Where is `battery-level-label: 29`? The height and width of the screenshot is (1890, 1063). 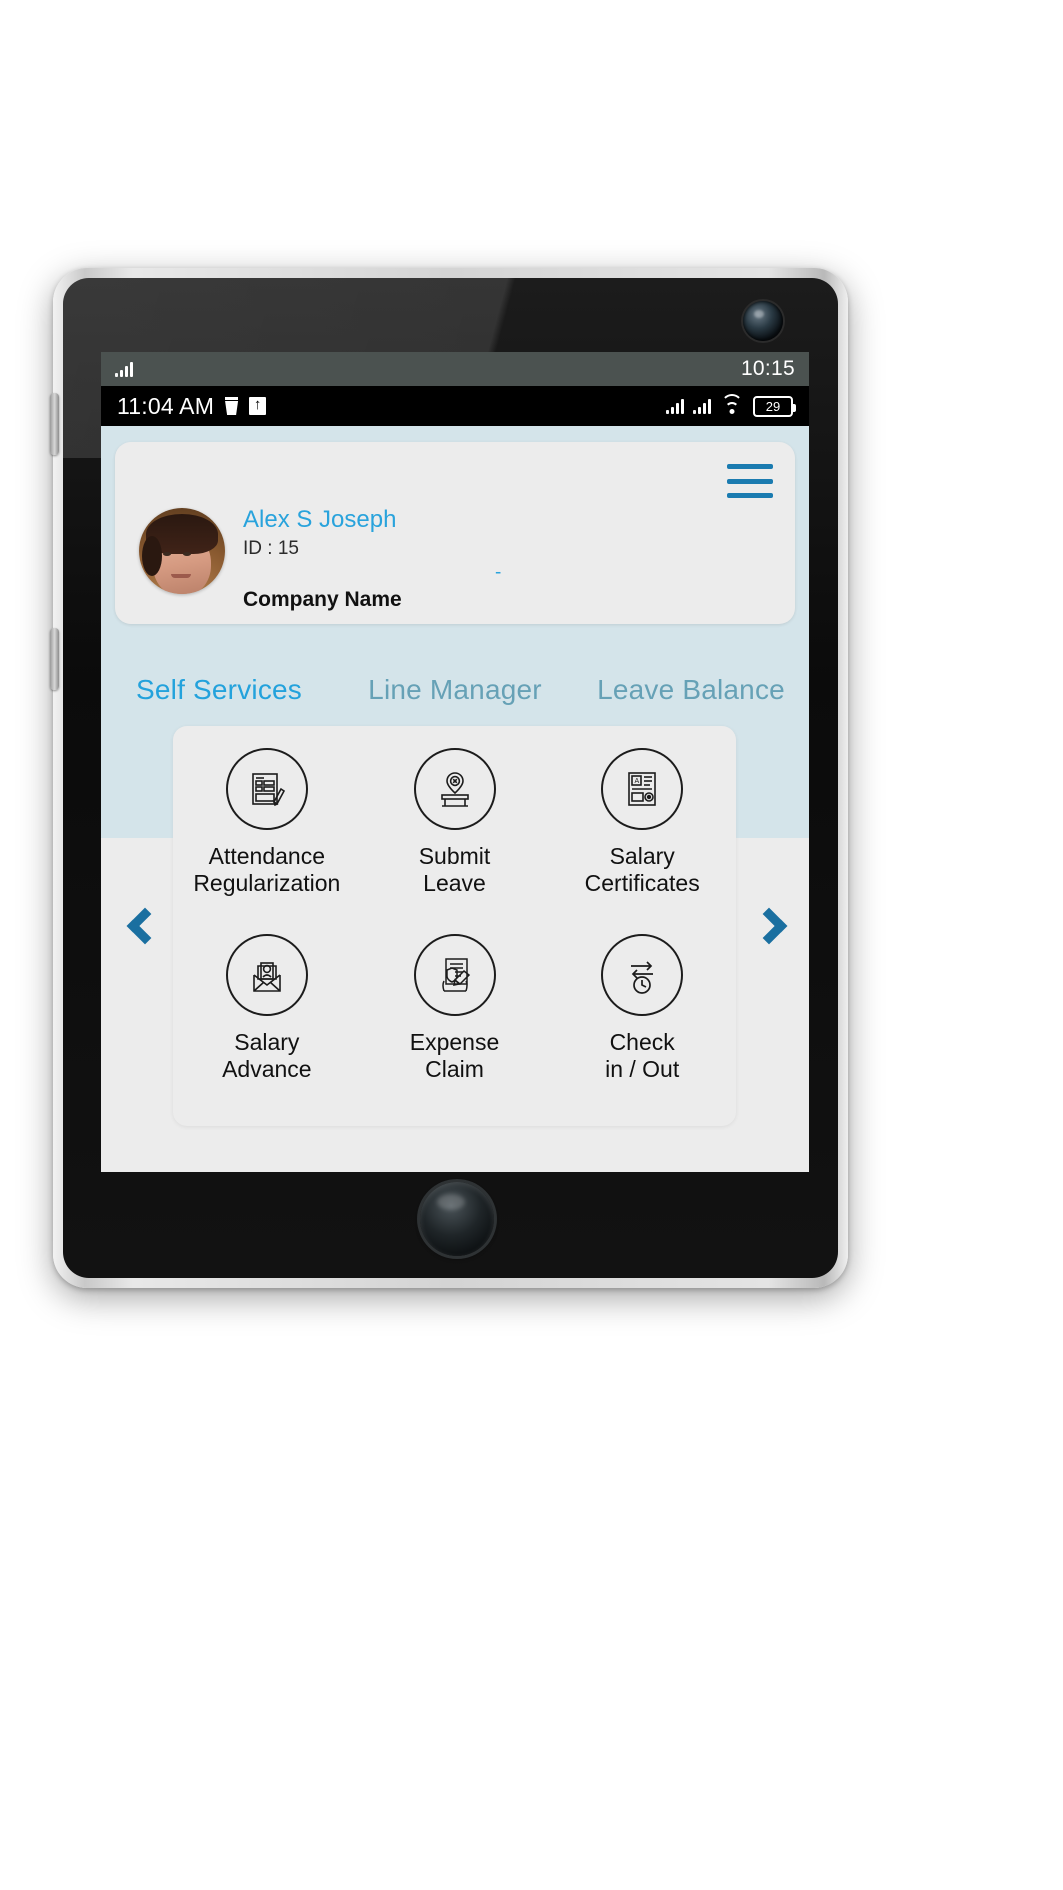
battery-level-label: 29 is located at coordinates (773, 406).